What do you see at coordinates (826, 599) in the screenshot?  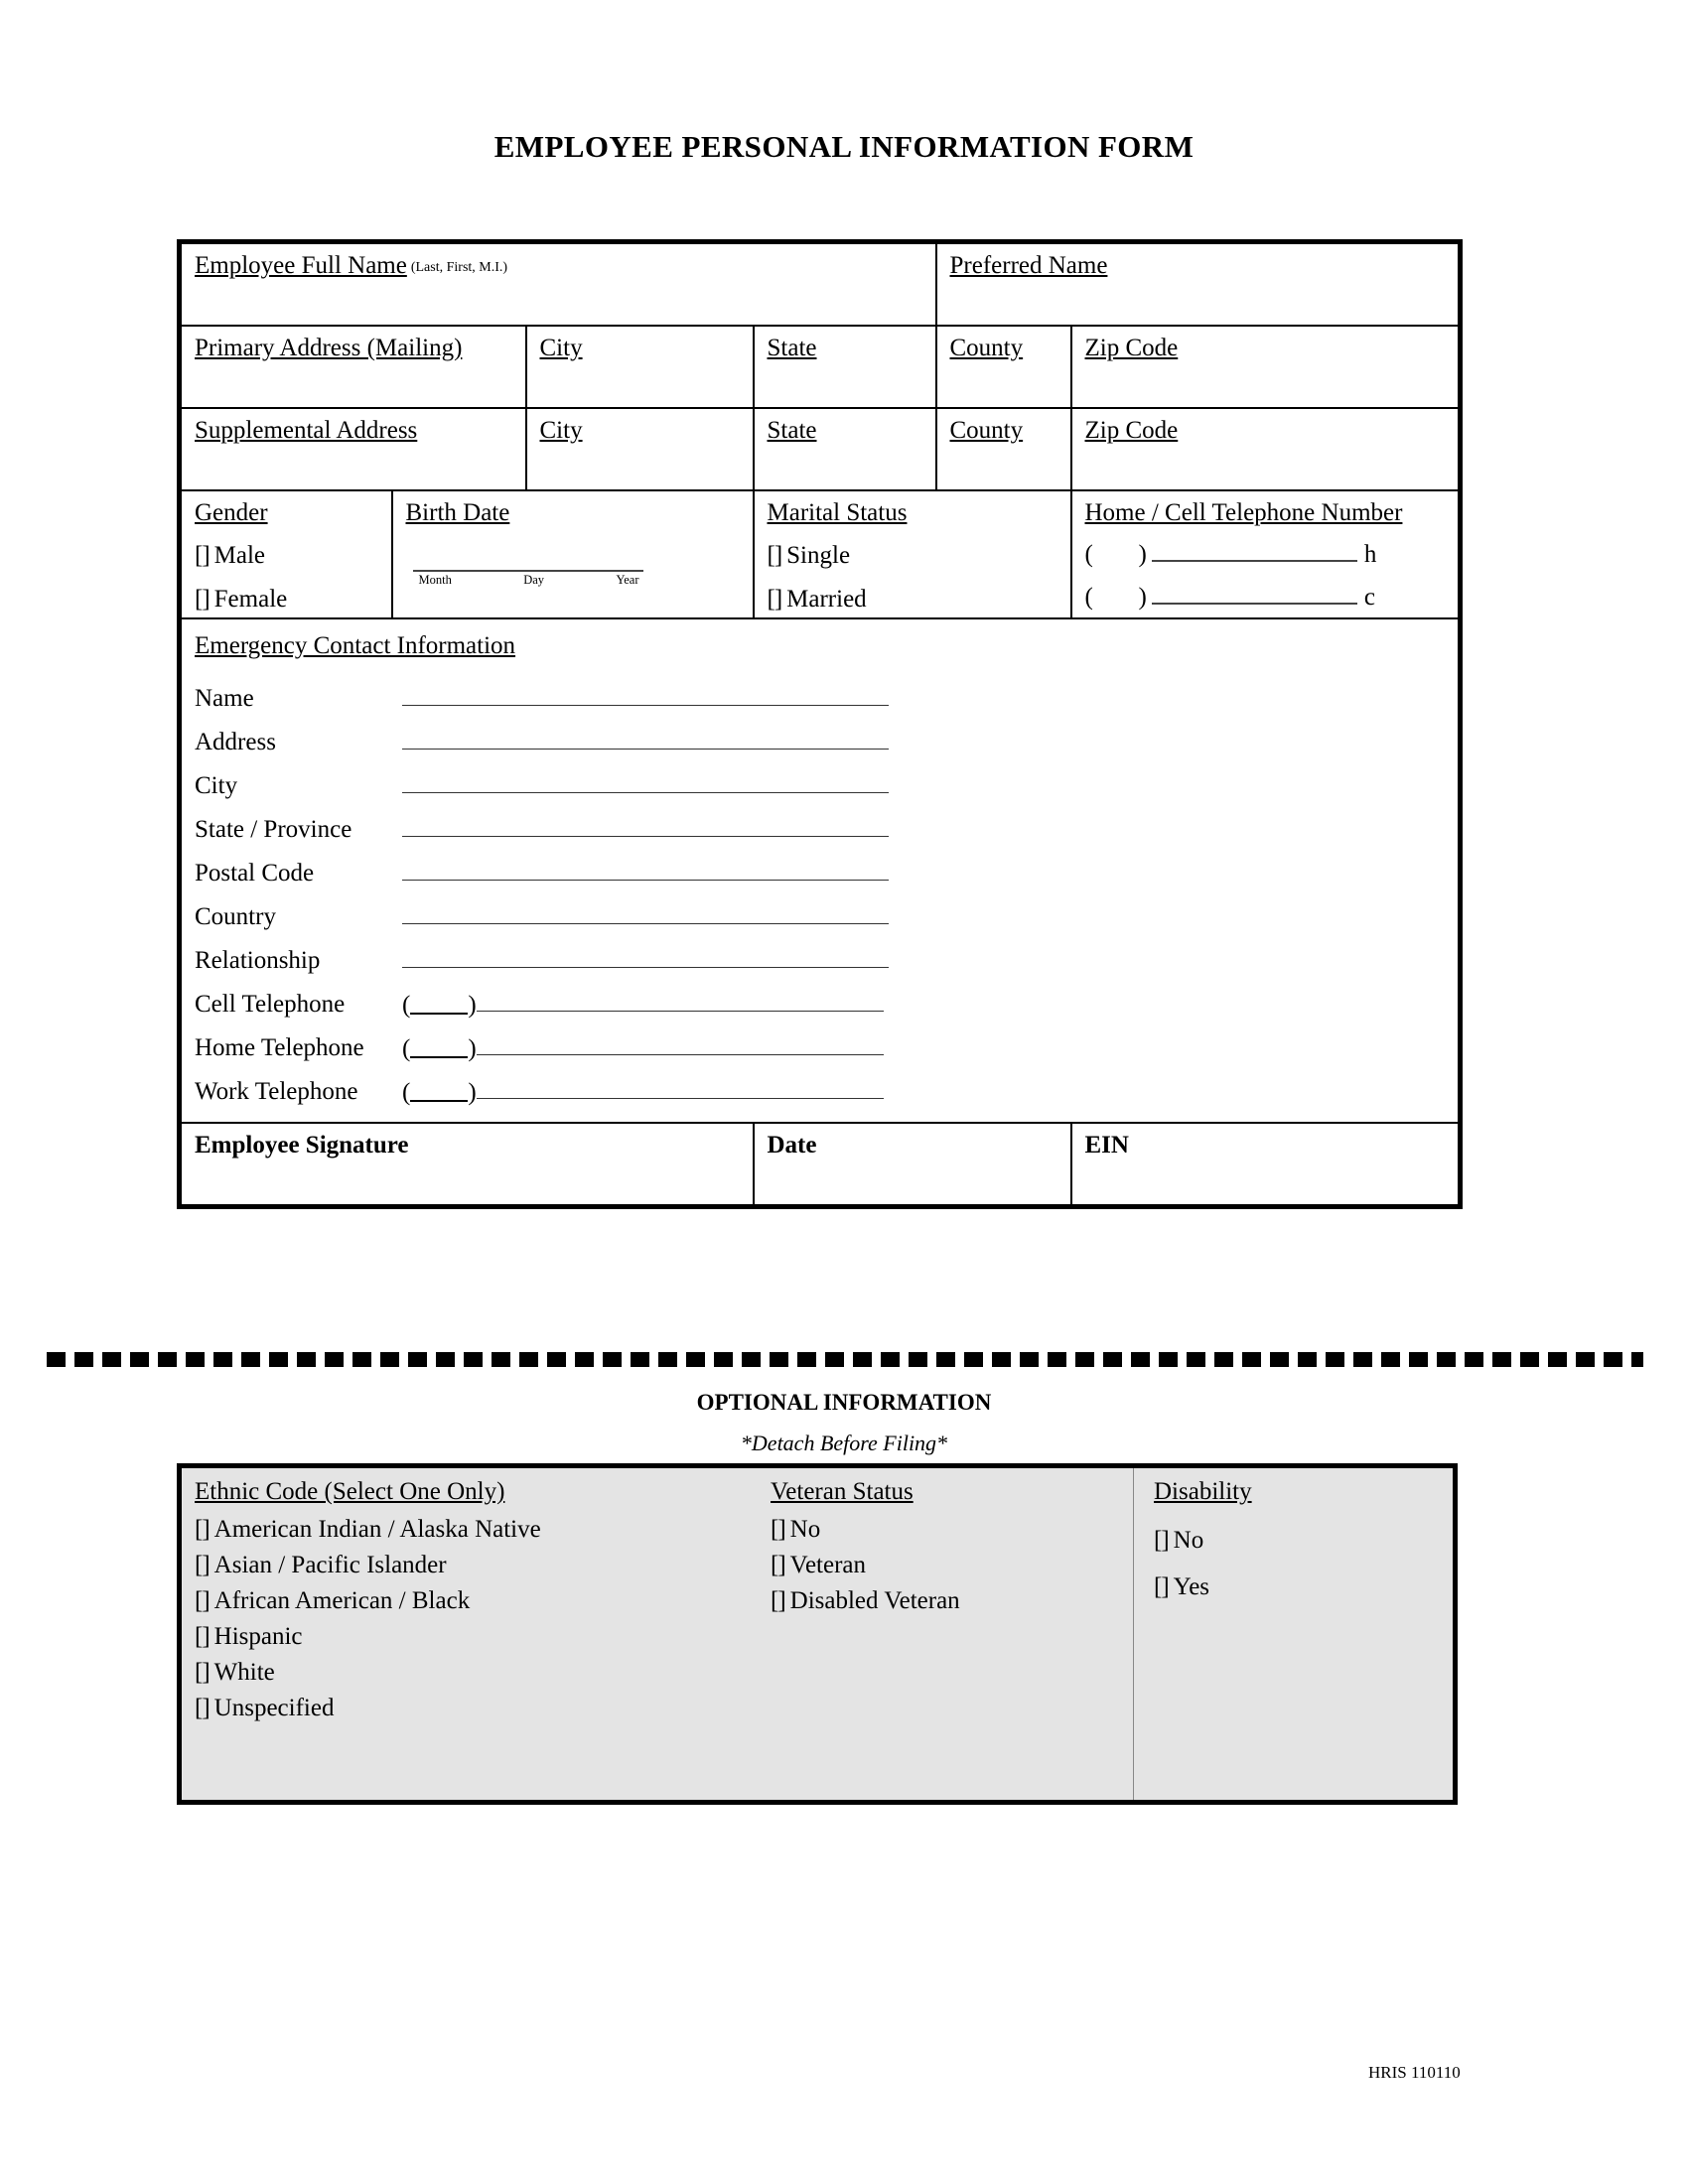 I see `marital-option-married-label: Married` at bounding box center [826, 599].